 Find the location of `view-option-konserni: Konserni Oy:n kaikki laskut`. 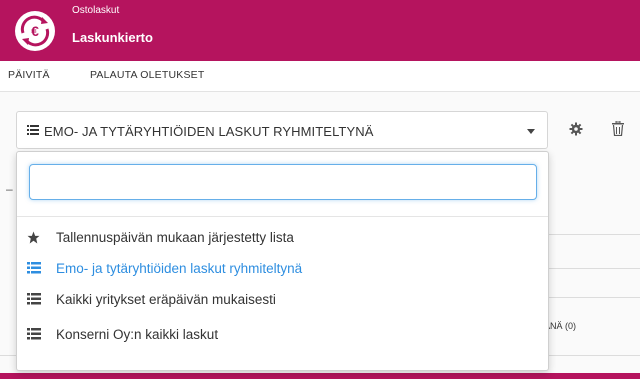

view-option-konserni: Konserni Oy:n kaikki laskut is located at coordinates (282, 335).